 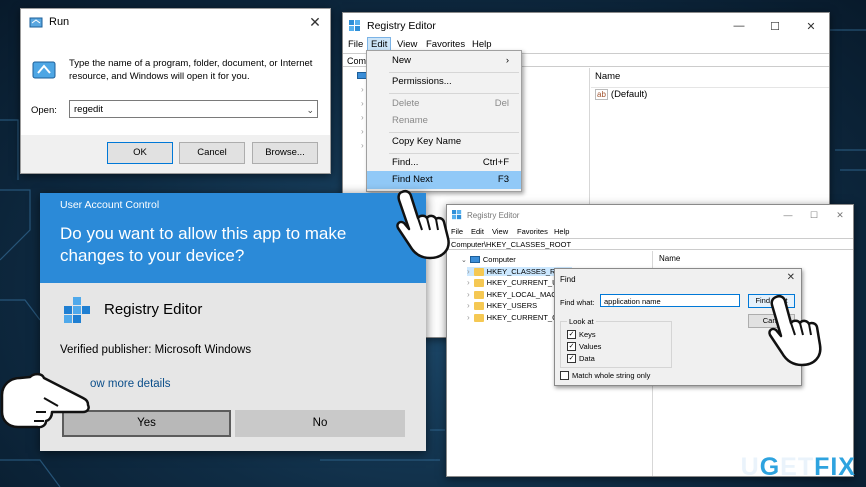 I want to click on find-what-input: application name, so click(x=670, y=300).